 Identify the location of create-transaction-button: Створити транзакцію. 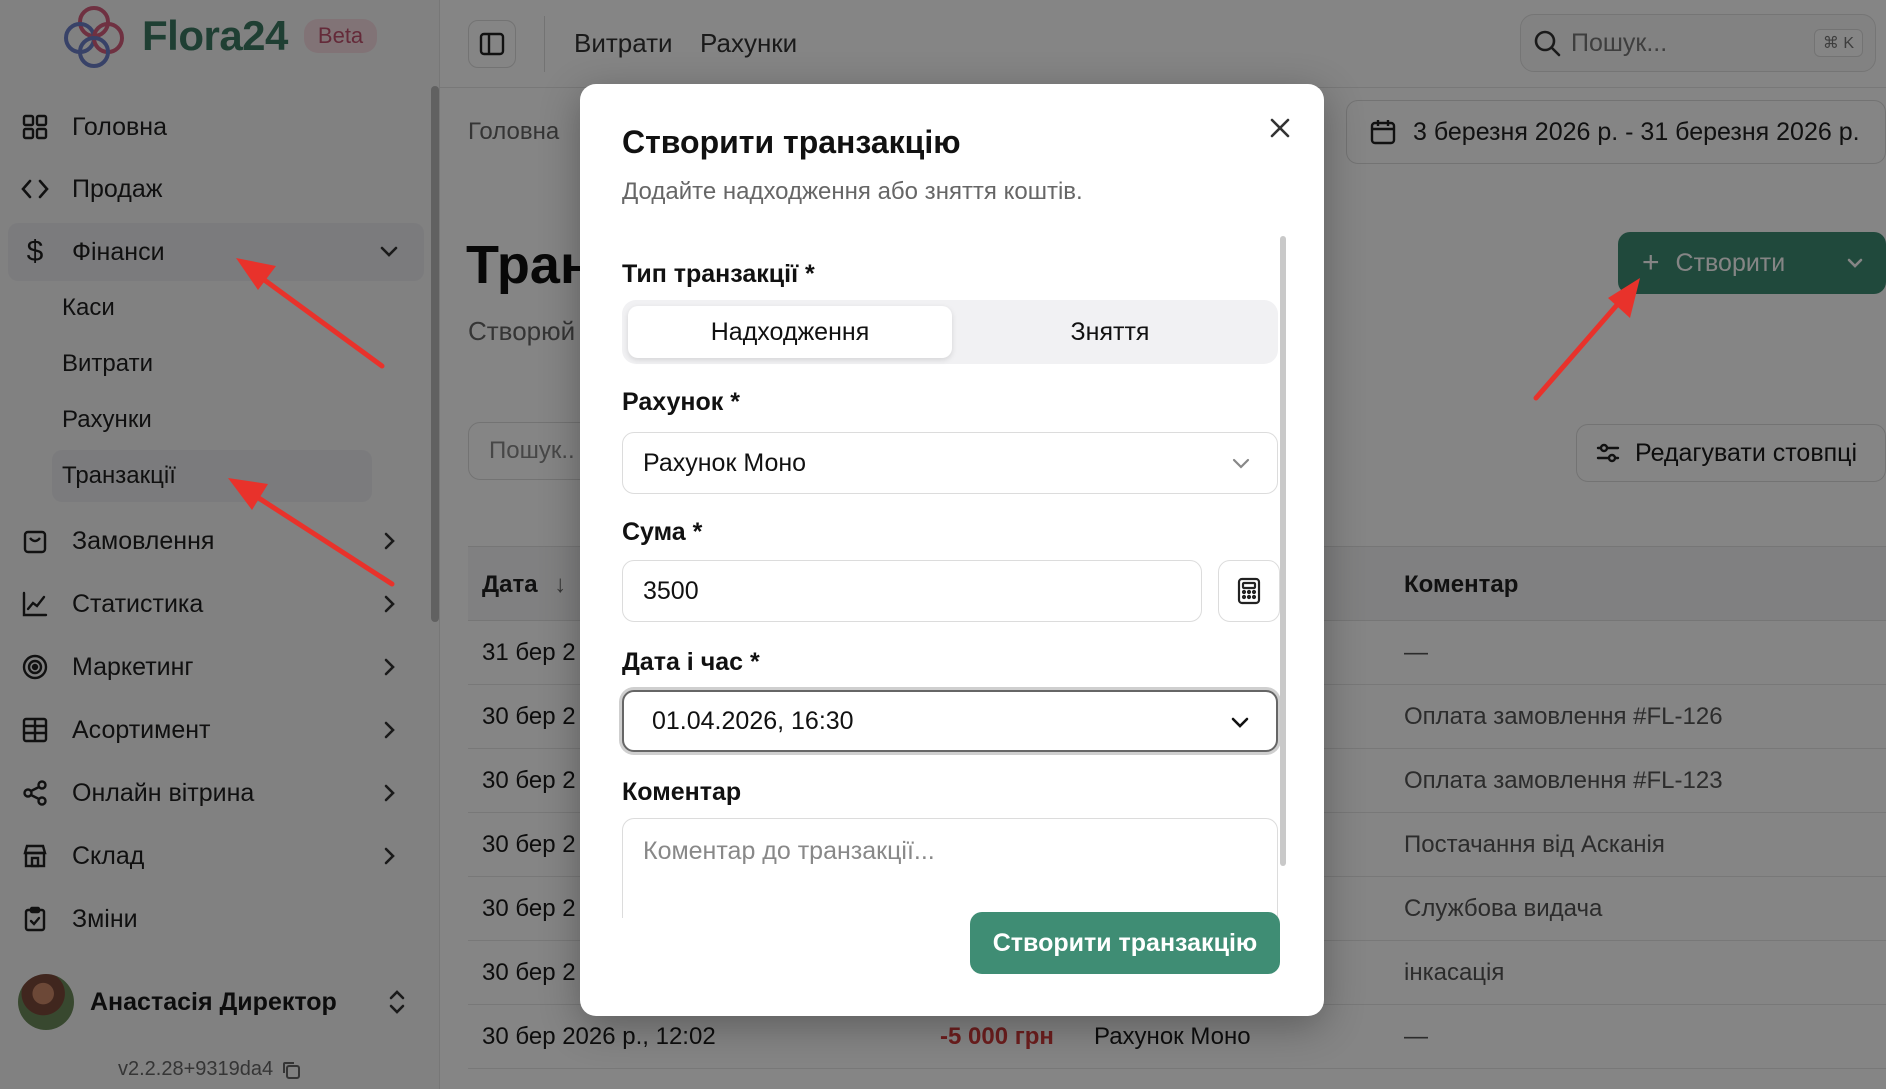
(1125, 943).